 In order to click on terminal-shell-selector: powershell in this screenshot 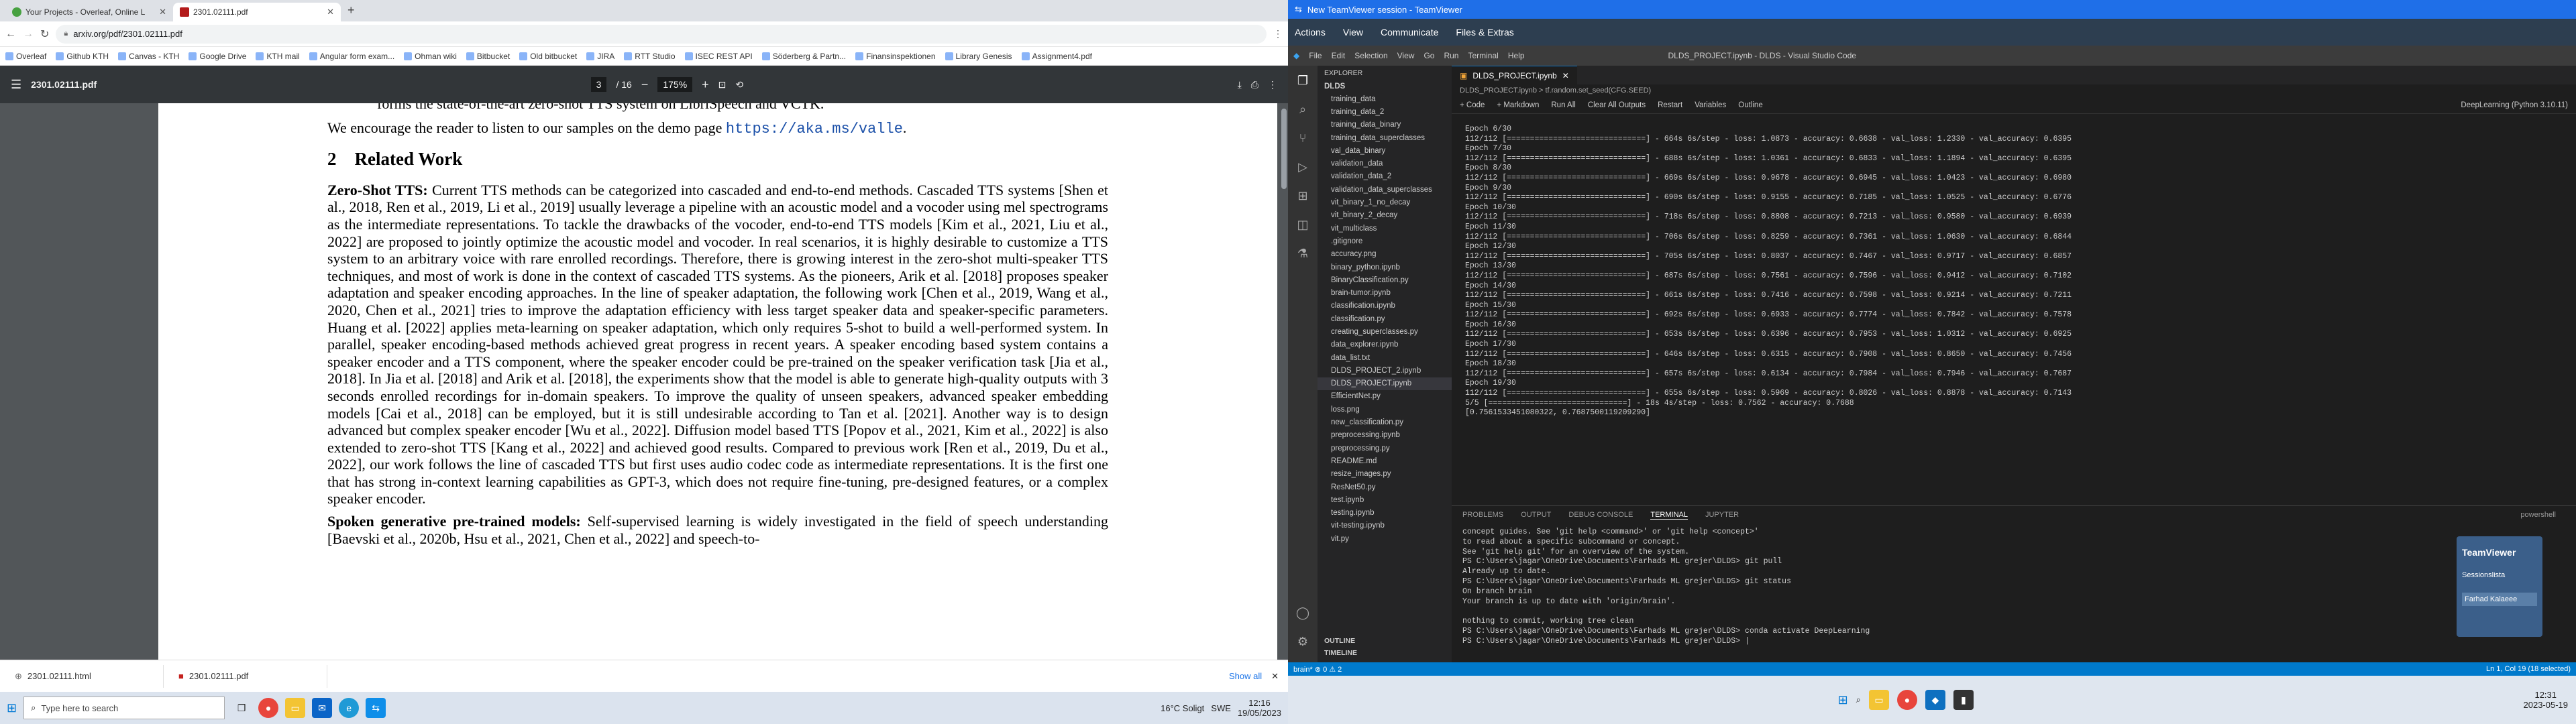, I will do `click(2538, 515)`.